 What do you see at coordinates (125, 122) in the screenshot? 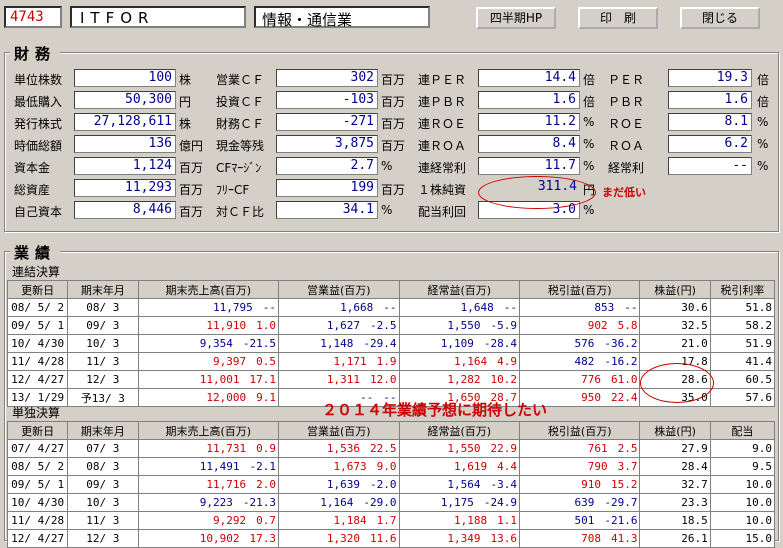
I see `finance-value: 27,128,611` at bounding box center [125, 122].